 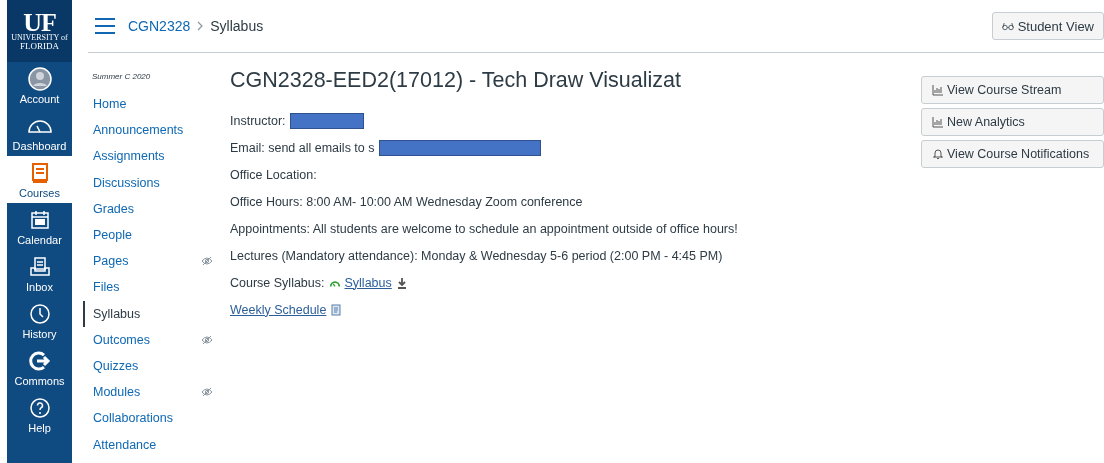 What do you see at coordinates (39, 125) in the screenshot?
I see `speedometer-icon` at bounding box center [39, 125].